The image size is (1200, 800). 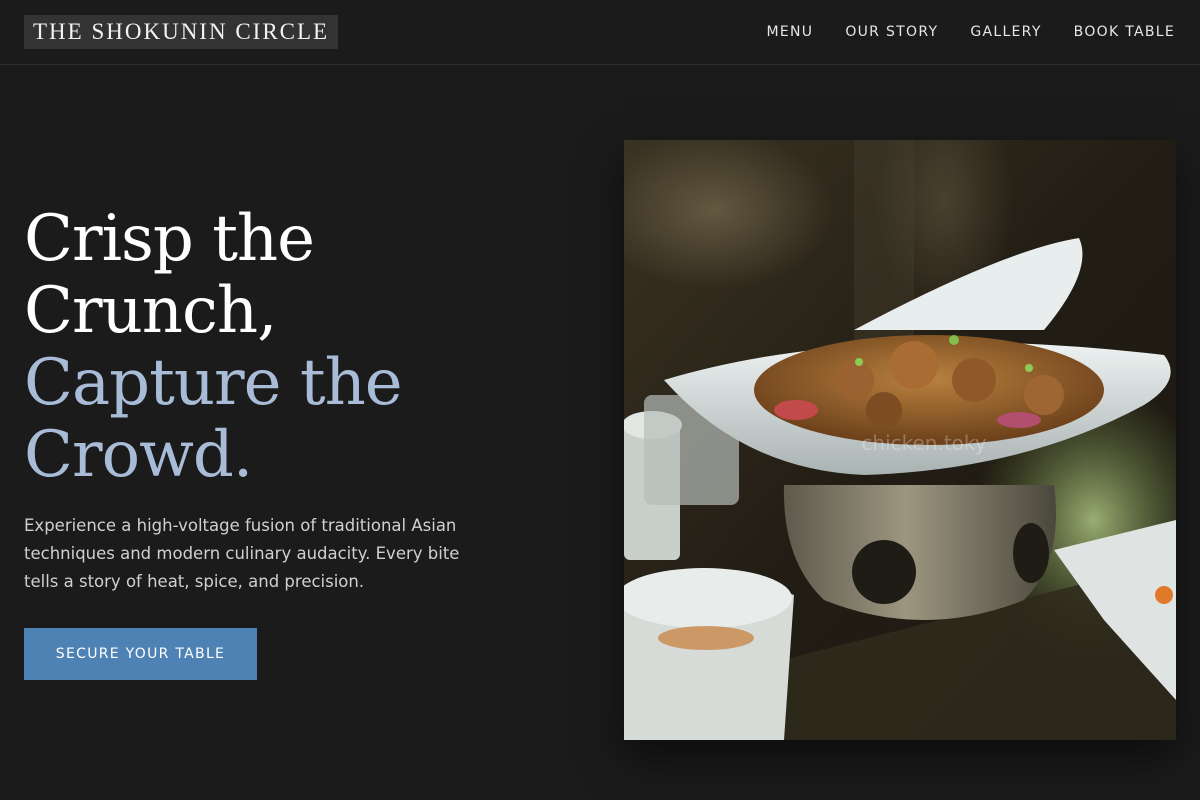 What do you see at coordinates (138, 455) in the screenshot?
I see `headline-line-4: Crowd.` at bounding box center [138, 455].